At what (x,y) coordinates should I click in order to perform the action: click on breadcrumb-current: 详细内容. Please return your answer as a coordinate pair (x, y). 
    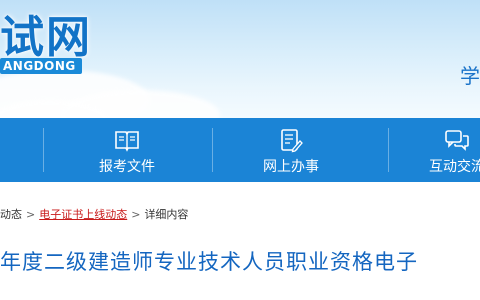
    Looking at the image, I should click on (166, 214).